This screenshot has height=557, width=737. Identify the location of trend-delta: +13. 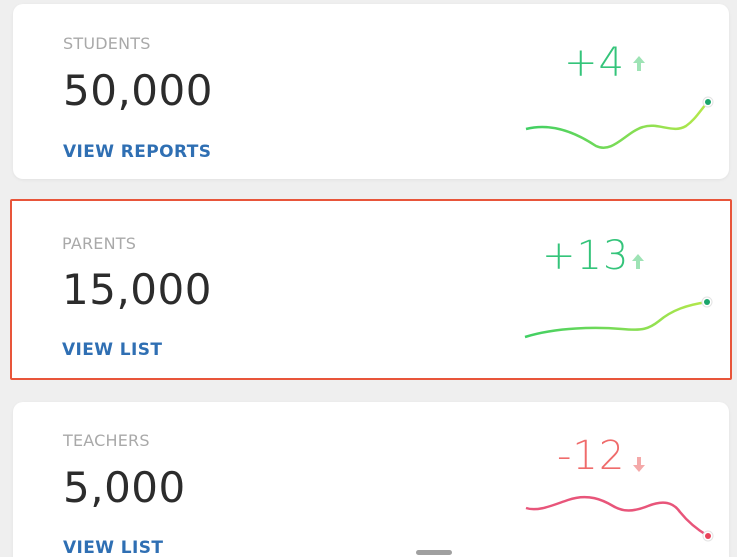
(586, 256).